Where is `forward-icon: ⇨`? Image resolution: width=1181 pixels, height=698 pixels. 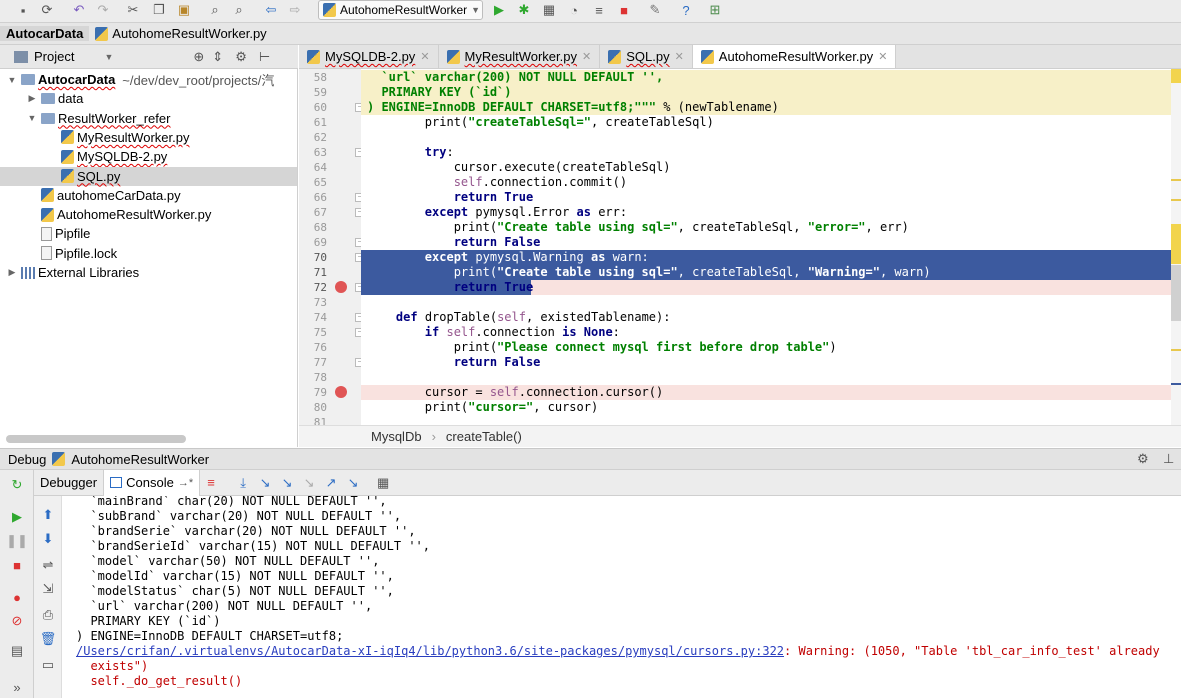
forward-icon: ⇨ is located at coordinates (295, 10).